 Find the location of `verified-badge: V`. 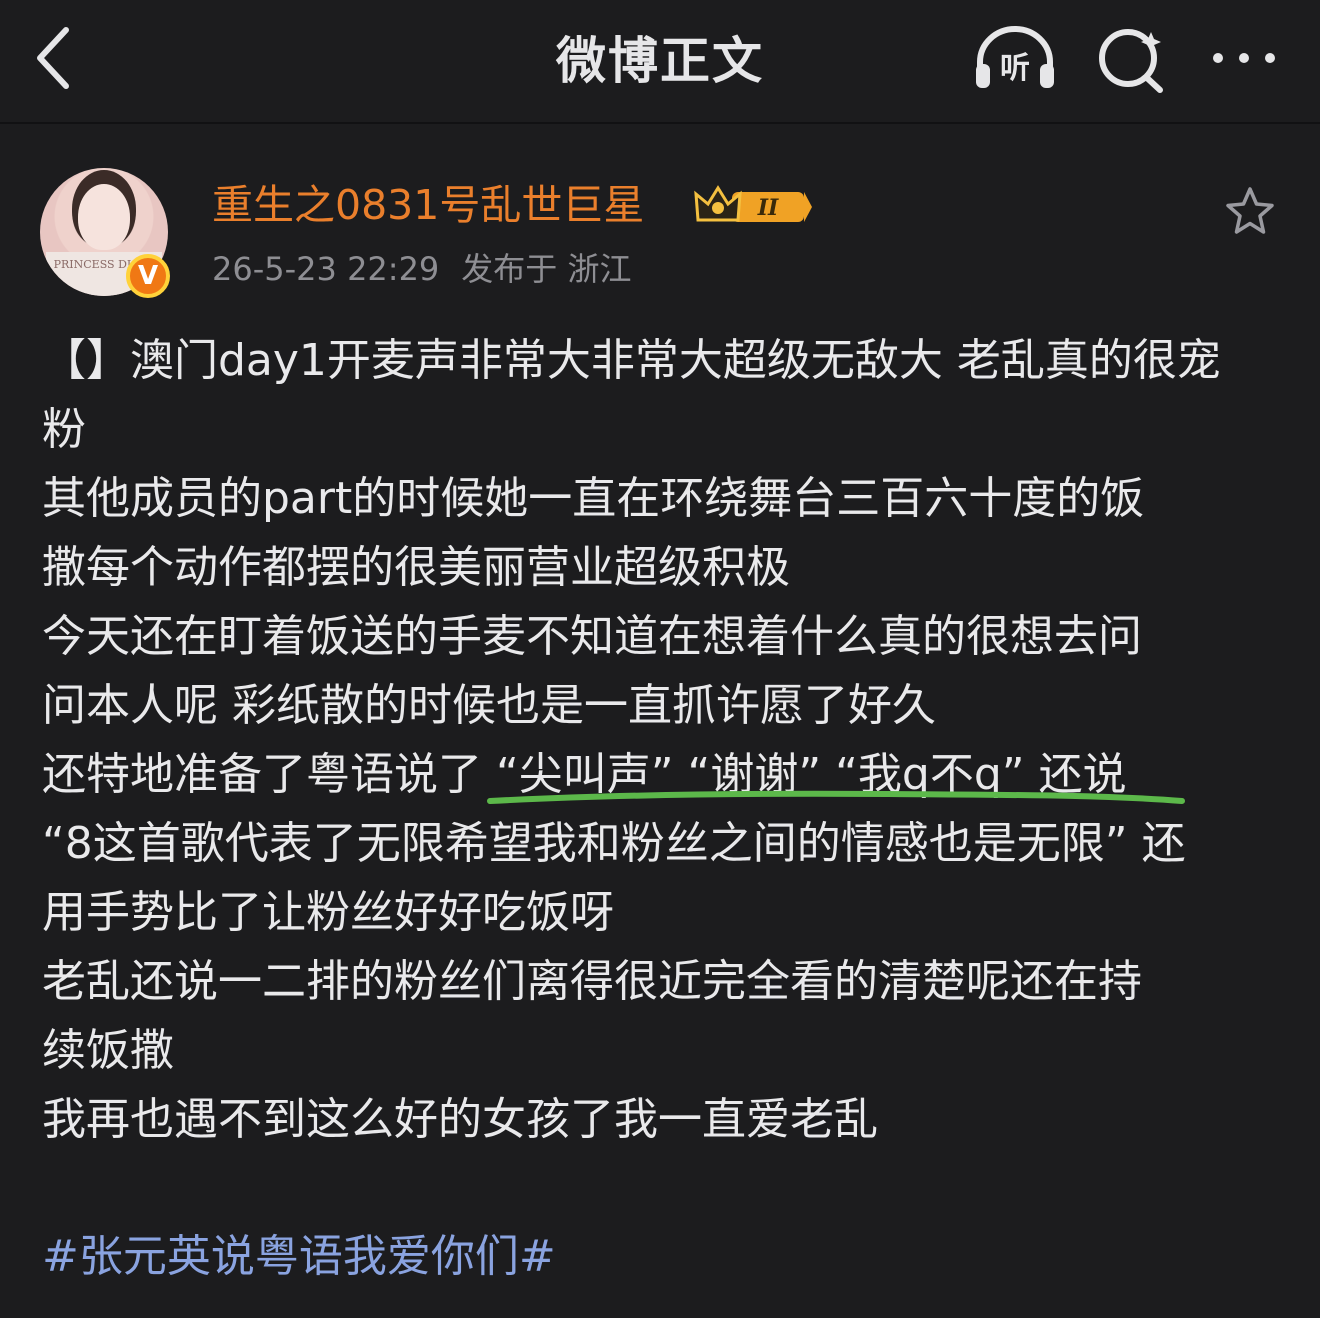

verified-badge: V is located at coordinates (148, 276).